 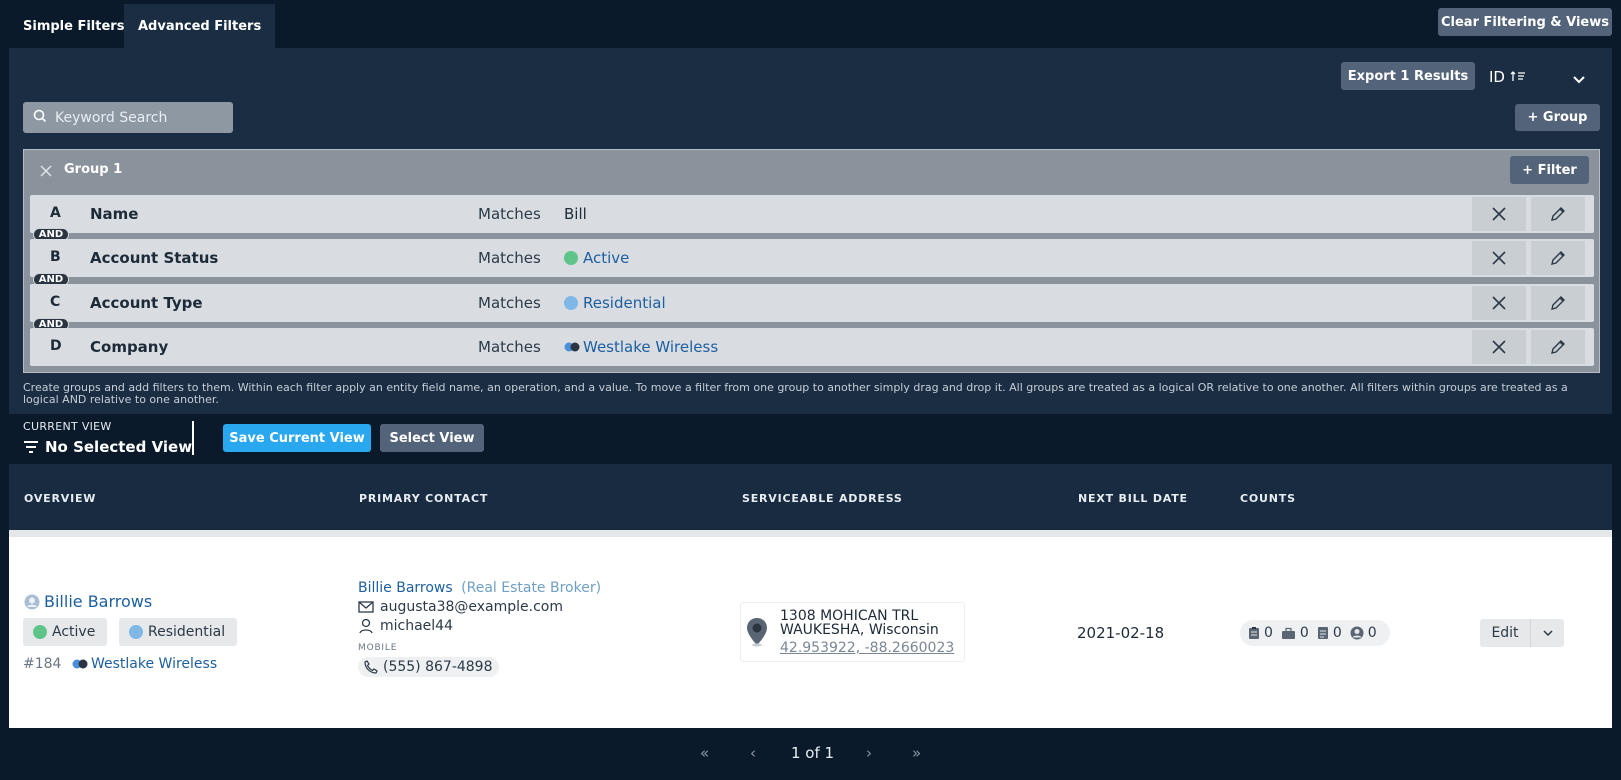 I want to click on edit-button: Edit, so click(x=1505, y=633).